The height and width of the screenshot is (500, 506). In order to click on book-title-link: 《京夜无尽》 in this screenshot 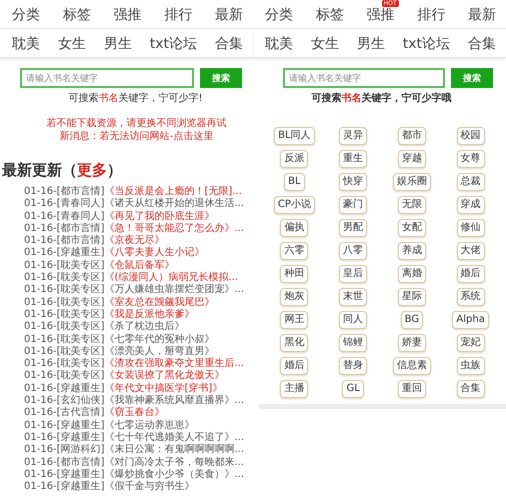, I will do `click(134, 240)`.